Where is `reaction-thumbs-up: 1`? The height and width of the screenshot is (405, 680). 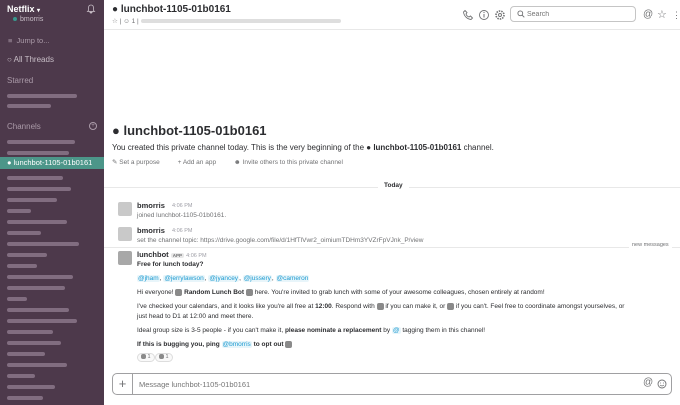 reaction-thumbs-up: 1 is located at coordinates (146, 357).